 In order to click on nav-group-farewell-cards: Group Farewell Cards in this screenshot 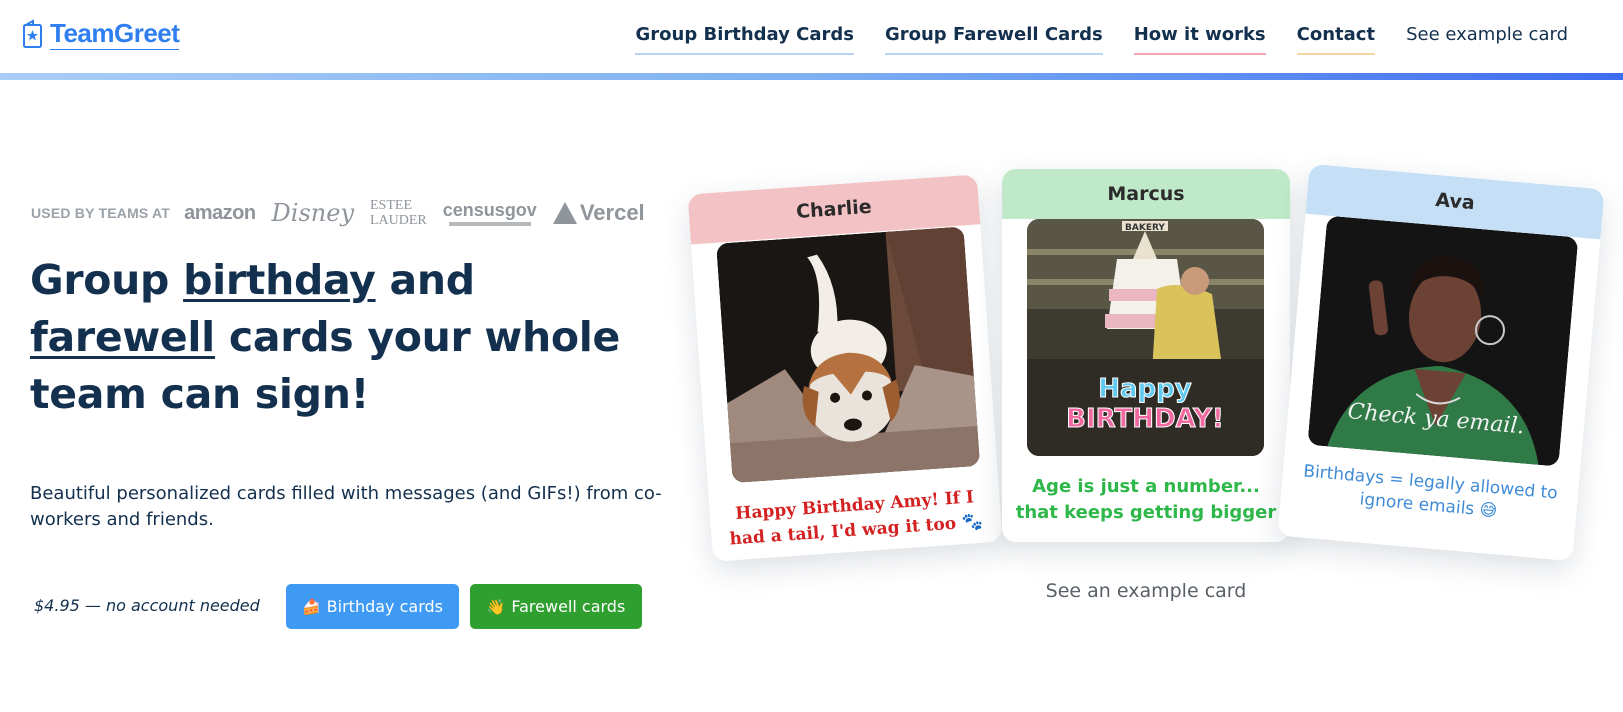, I will do `click(993, 39)`.